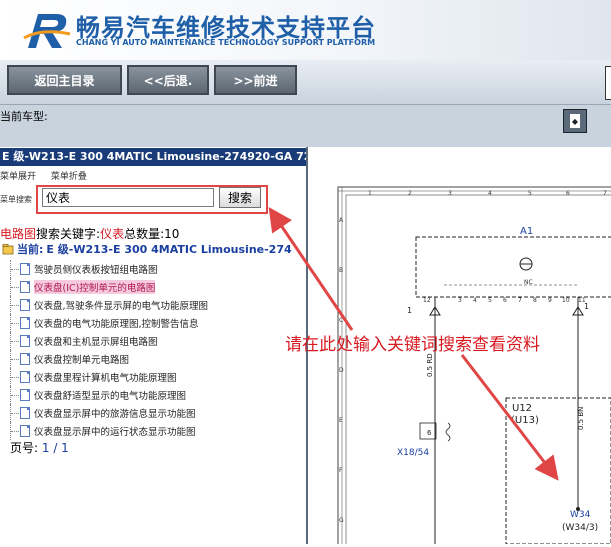 The height and width of the screenshot is (547, 611). What do you see at coordinates (450, 193) in the screenshot?
I see `ruler-num-3: 3` at bounding box center [450, 193].